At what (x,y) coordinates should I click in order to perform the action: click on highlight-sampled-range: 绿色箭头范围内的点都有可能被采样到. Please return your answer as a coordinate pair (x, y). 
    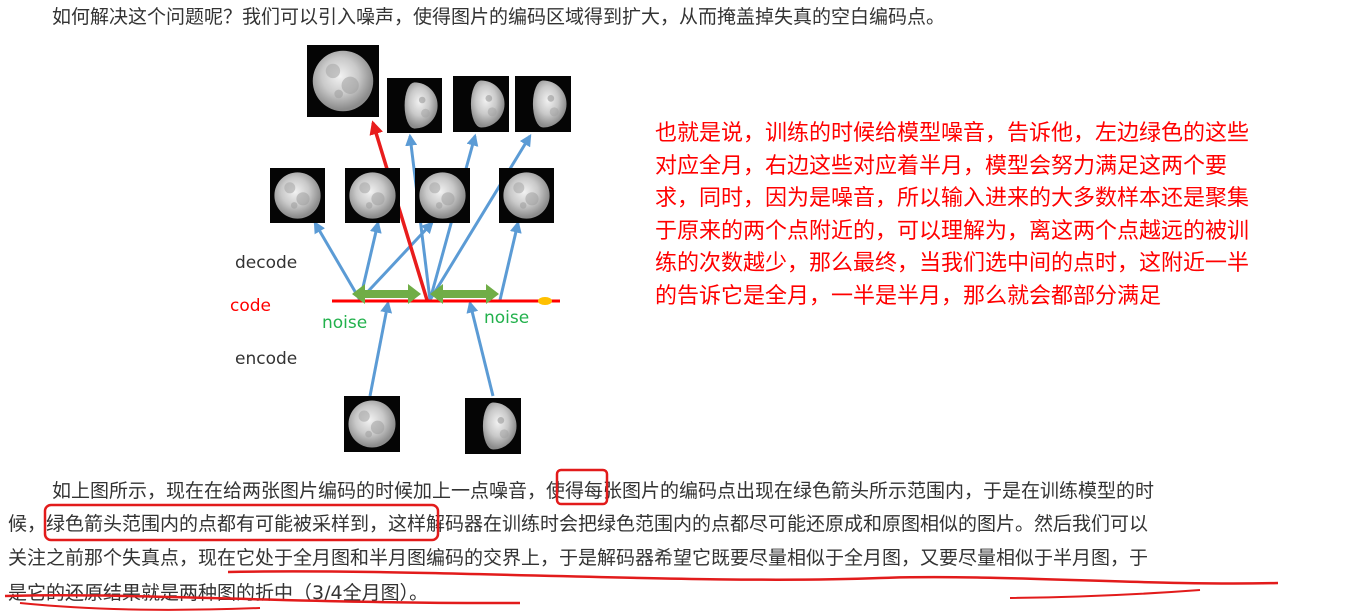
    Looking at the image, I should click on (208, 524).